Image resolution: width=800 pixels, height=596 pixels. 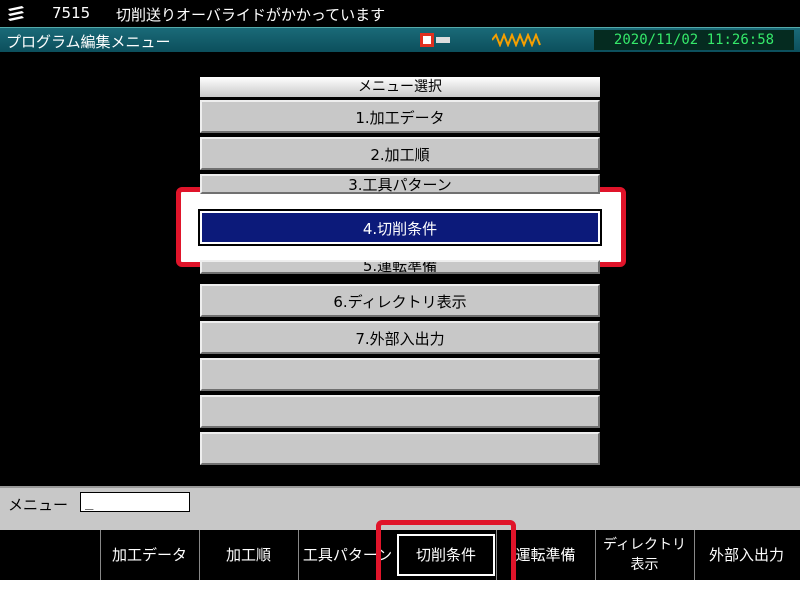 I want to click on bottom-strip, so click(x=400, y=588).